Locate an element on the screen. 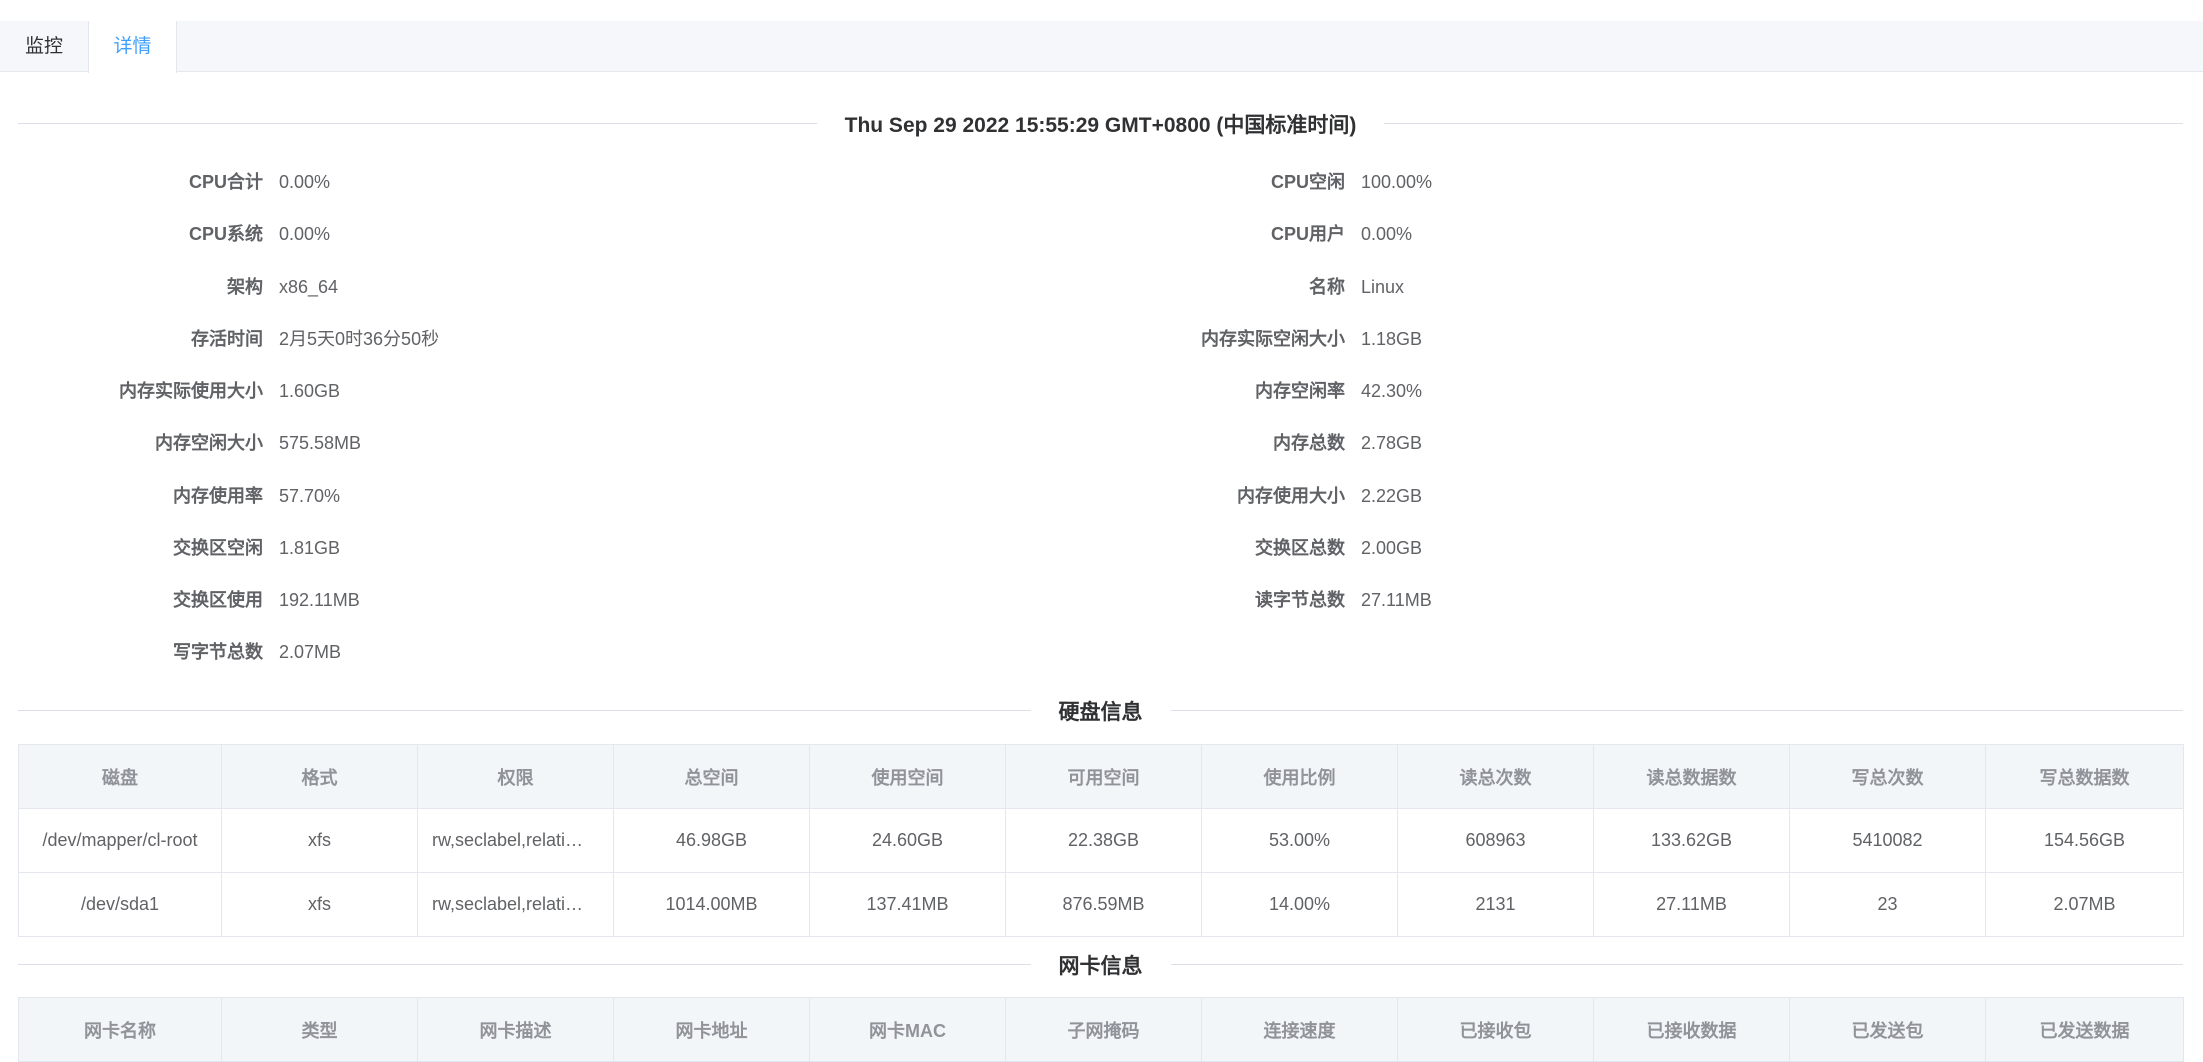  detail-label: 内存空闲率 is located at coordinates (1300, 391).